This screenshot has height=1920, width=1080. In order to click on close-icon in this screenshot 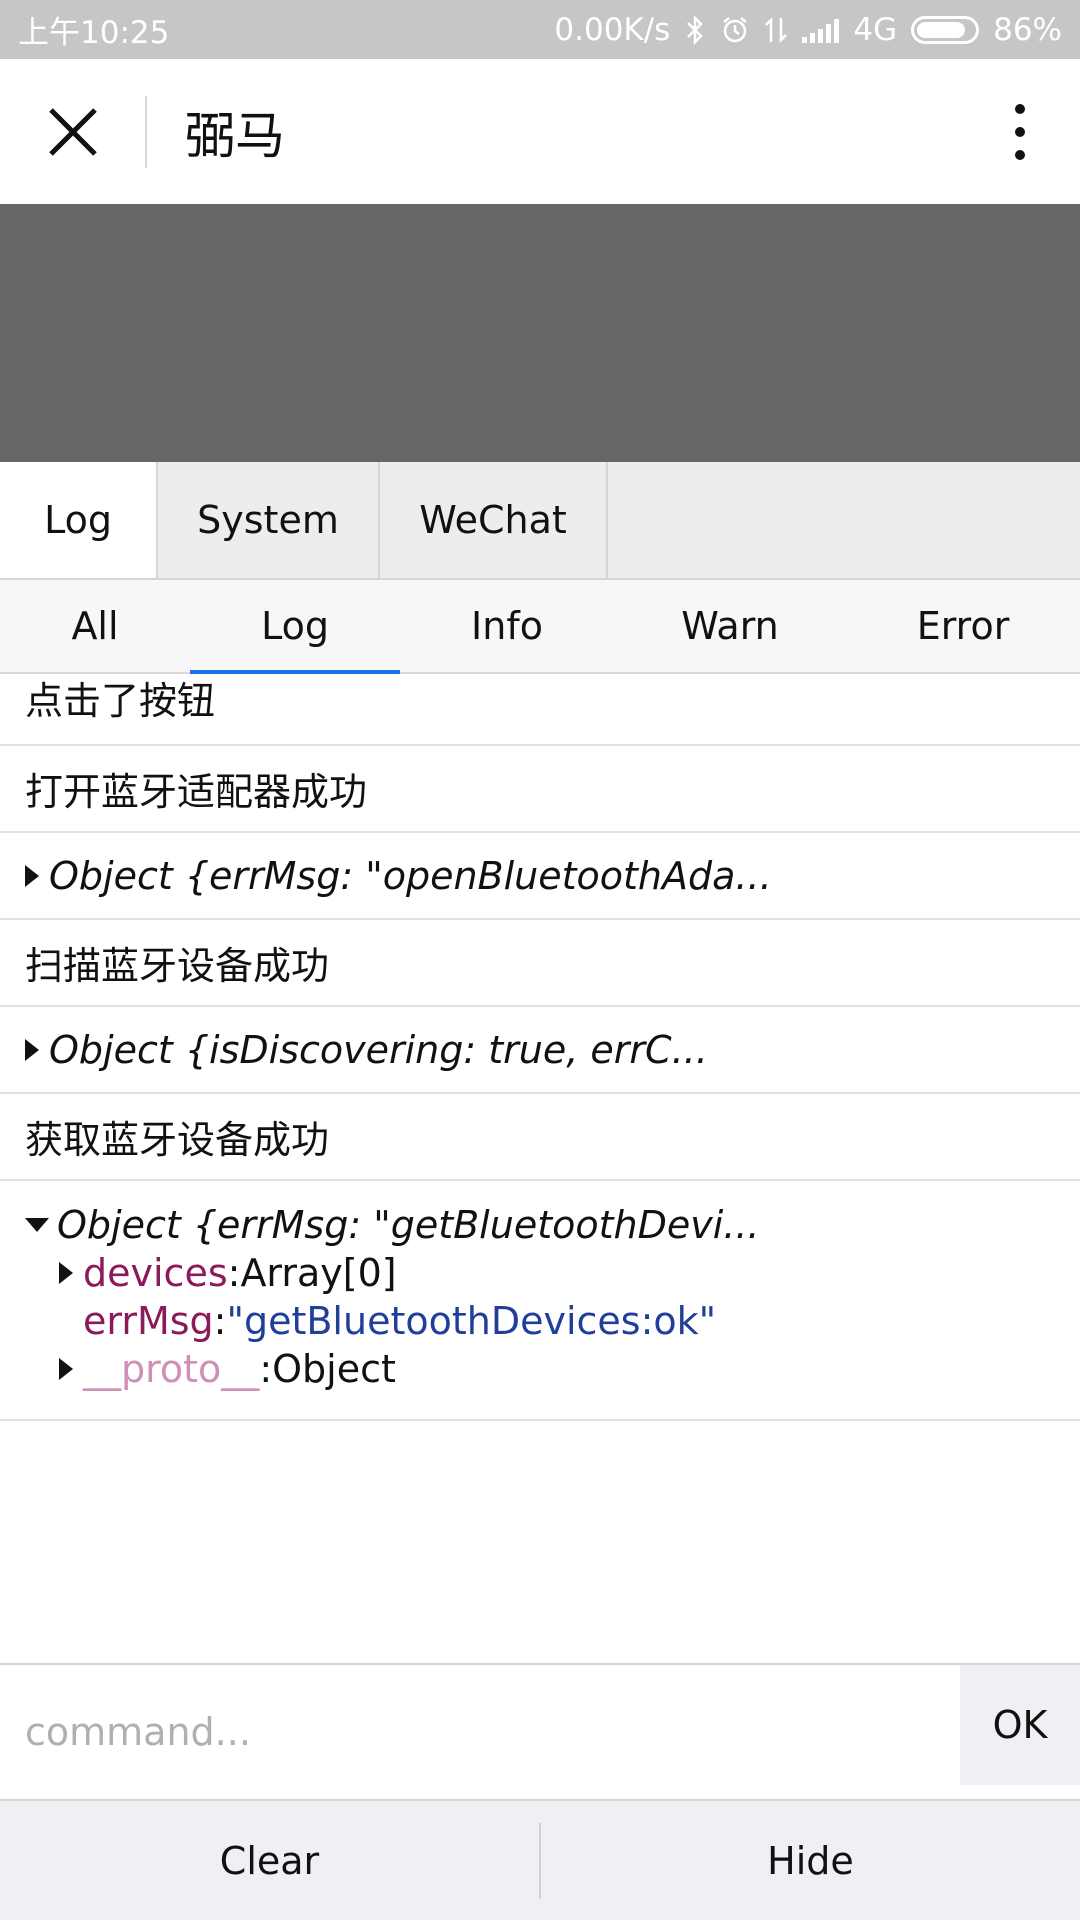, I will do `click(72, 131)`.